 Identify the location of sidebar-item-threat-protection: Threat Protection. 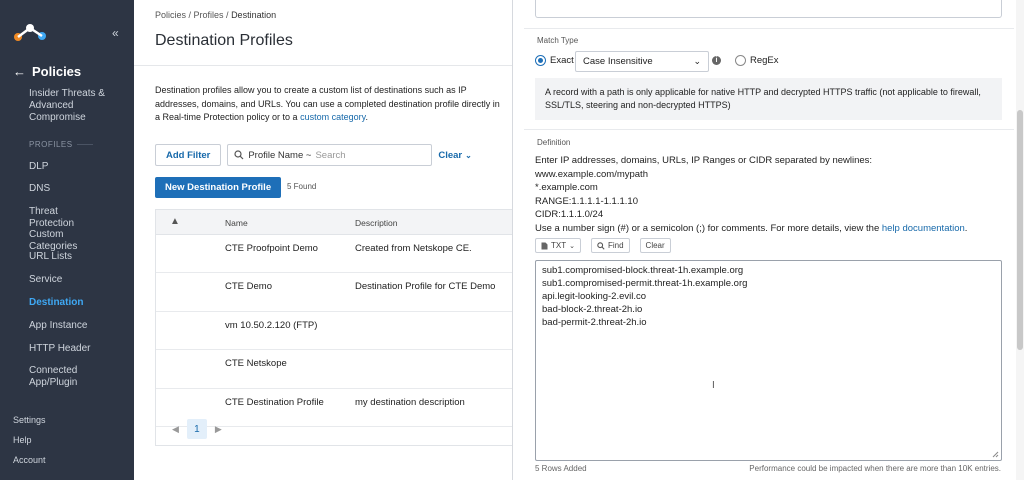
(67, 218).